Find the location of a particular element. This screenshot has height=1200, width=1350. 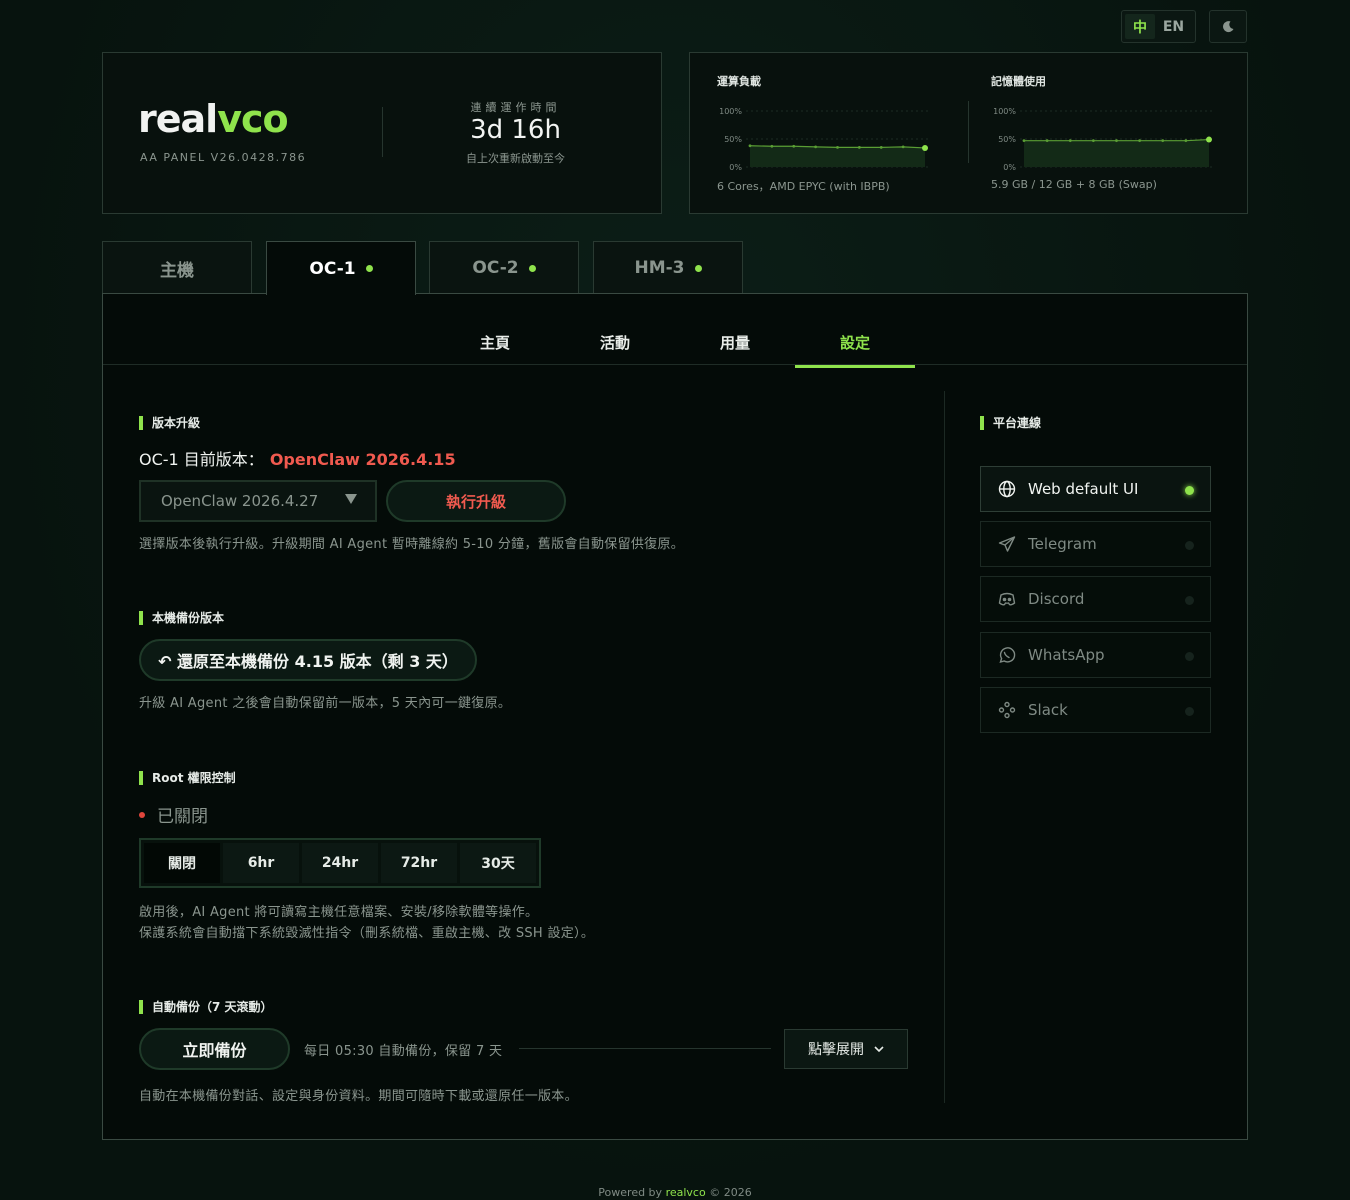

auto-backup-help: 自動在本機備份對話、設定與身份資料。期間可隨時下載或還原任一版本。 is located at coordinates (358, 1096).